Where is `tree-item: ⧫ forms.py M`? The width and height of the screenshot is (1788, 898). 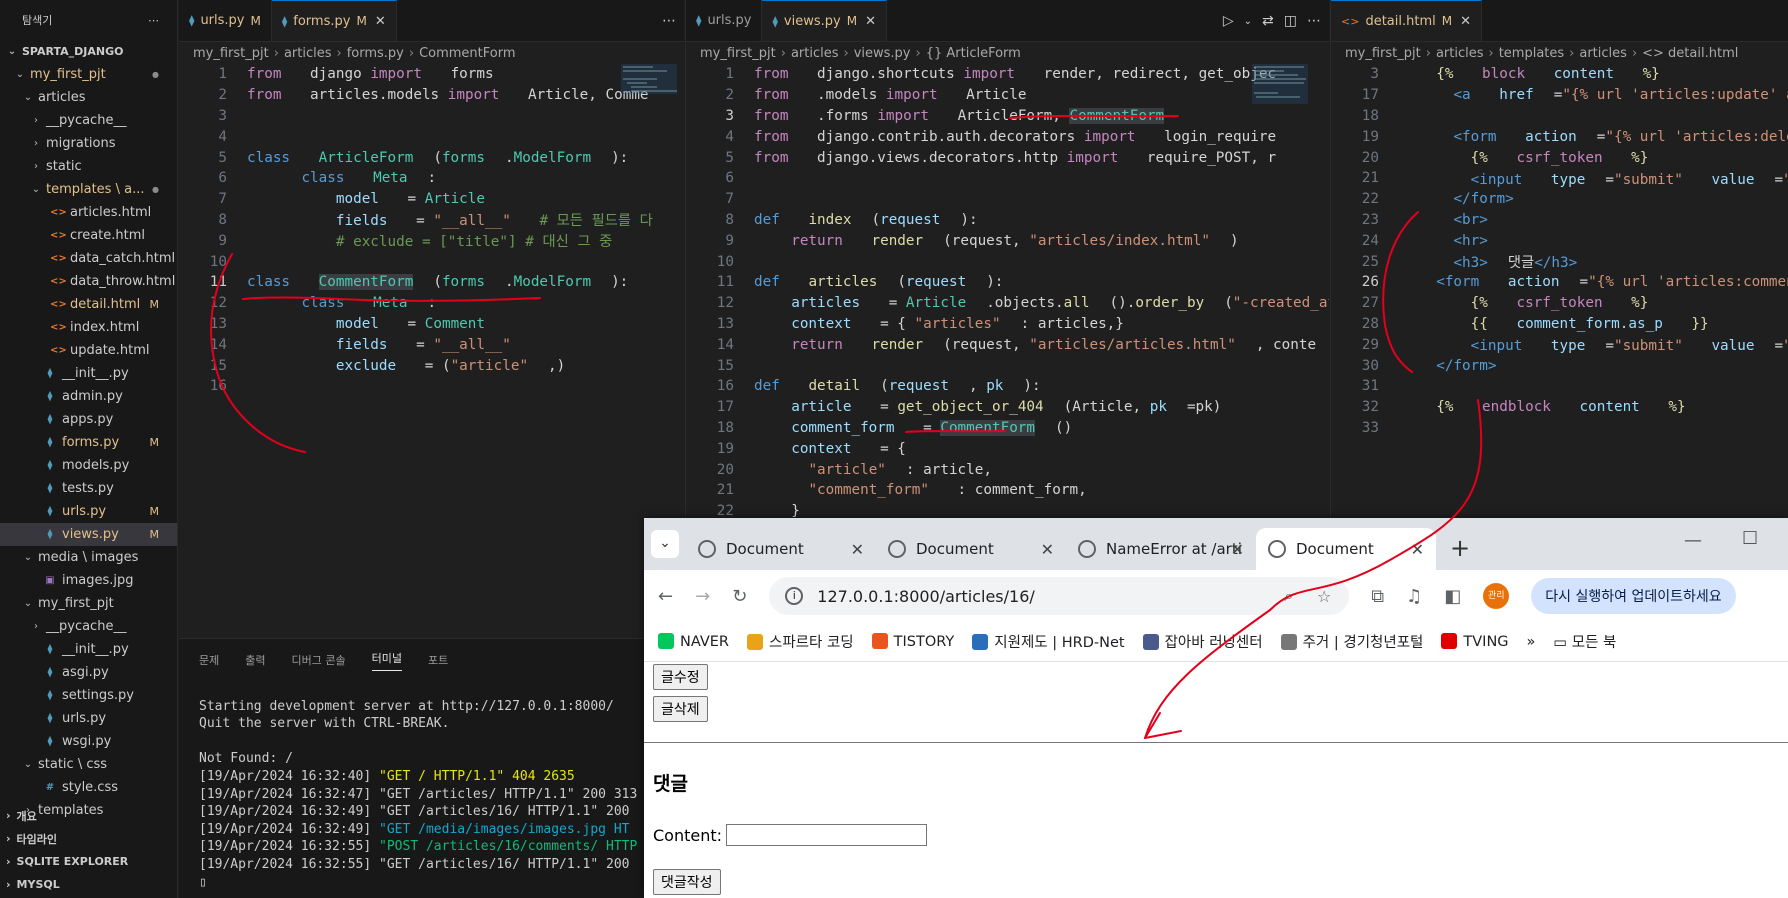
tree-item: ⧫ forms.py M is located at coordinates (88, 442).